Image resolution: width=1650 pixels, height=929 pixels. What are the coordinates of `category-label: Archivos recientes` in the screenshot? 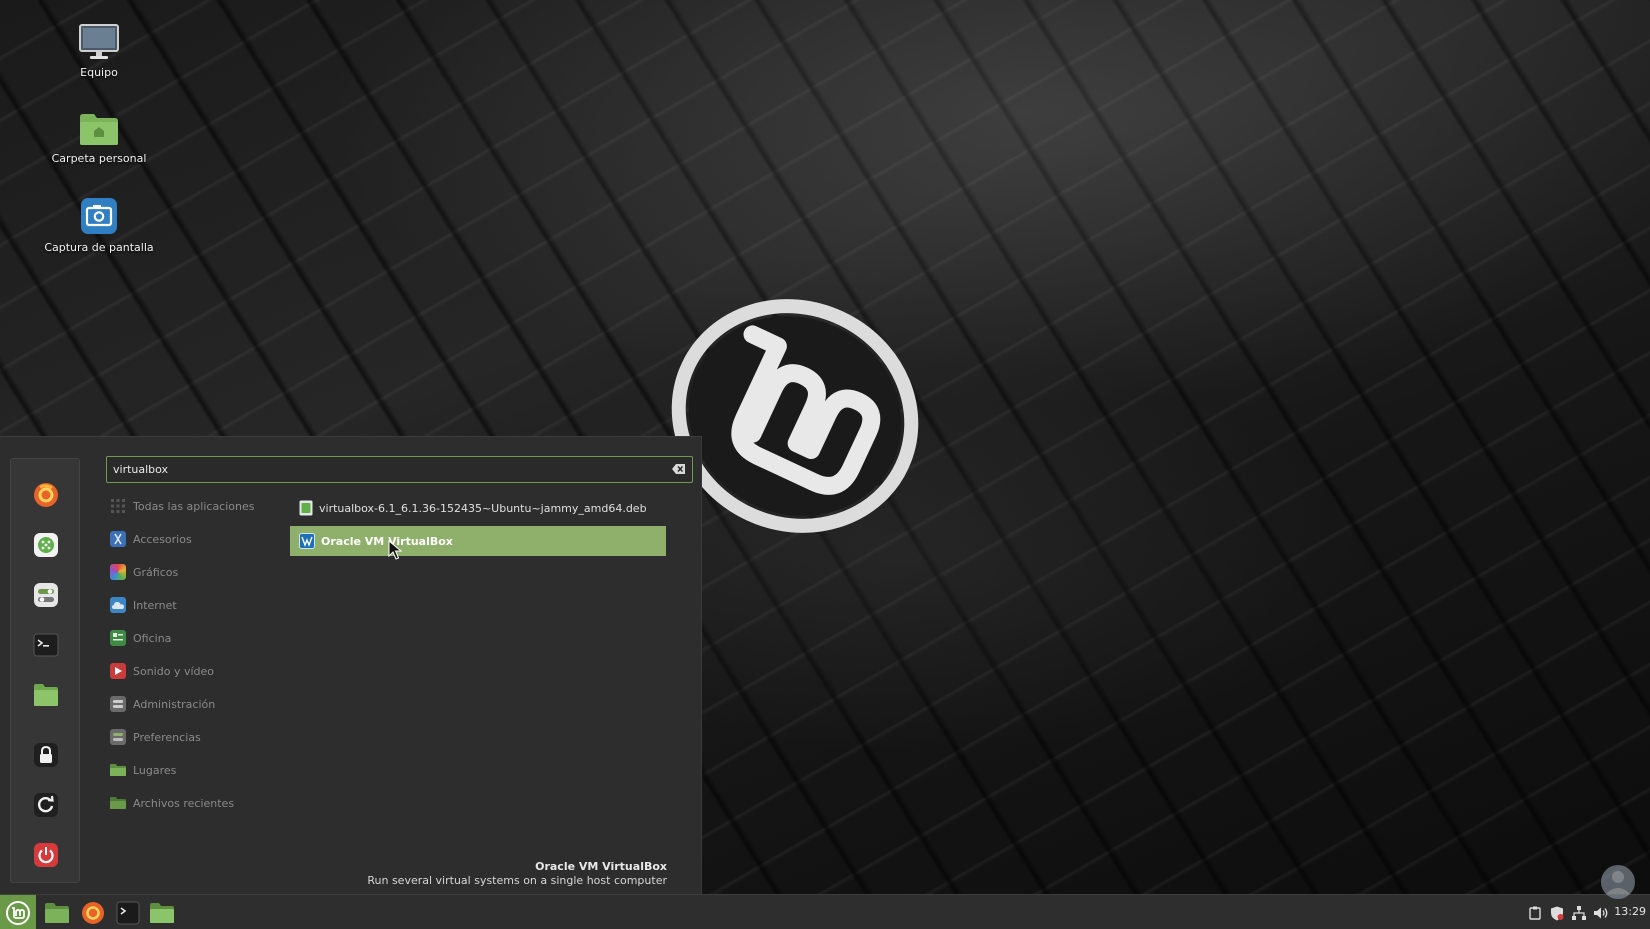 It's located at (184, 803).